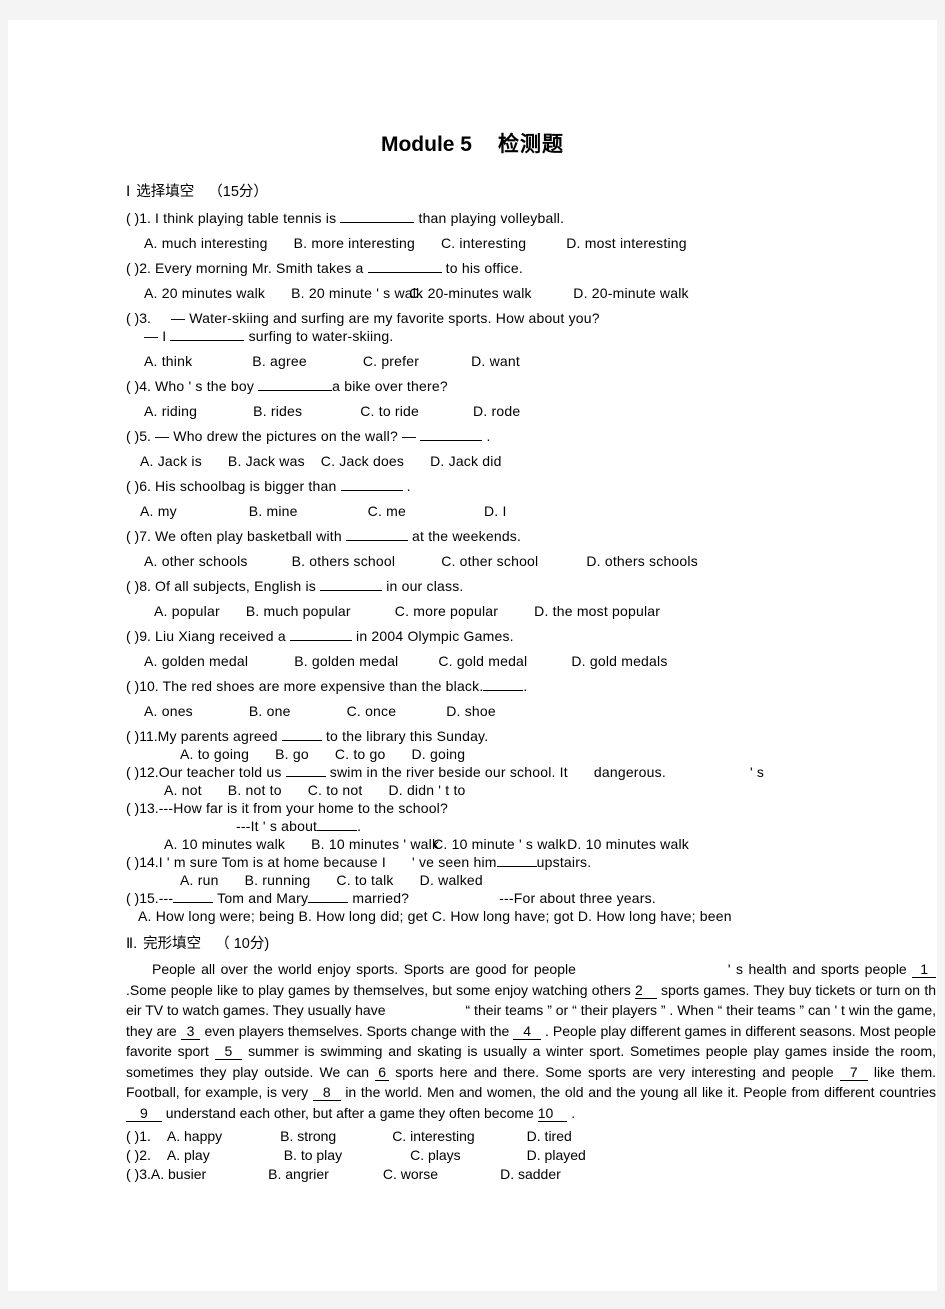 The image size is (945, 1309). Describe the element at coordinates (188, 1155) in the screenshot. I see `option-a: A. play` at that location.